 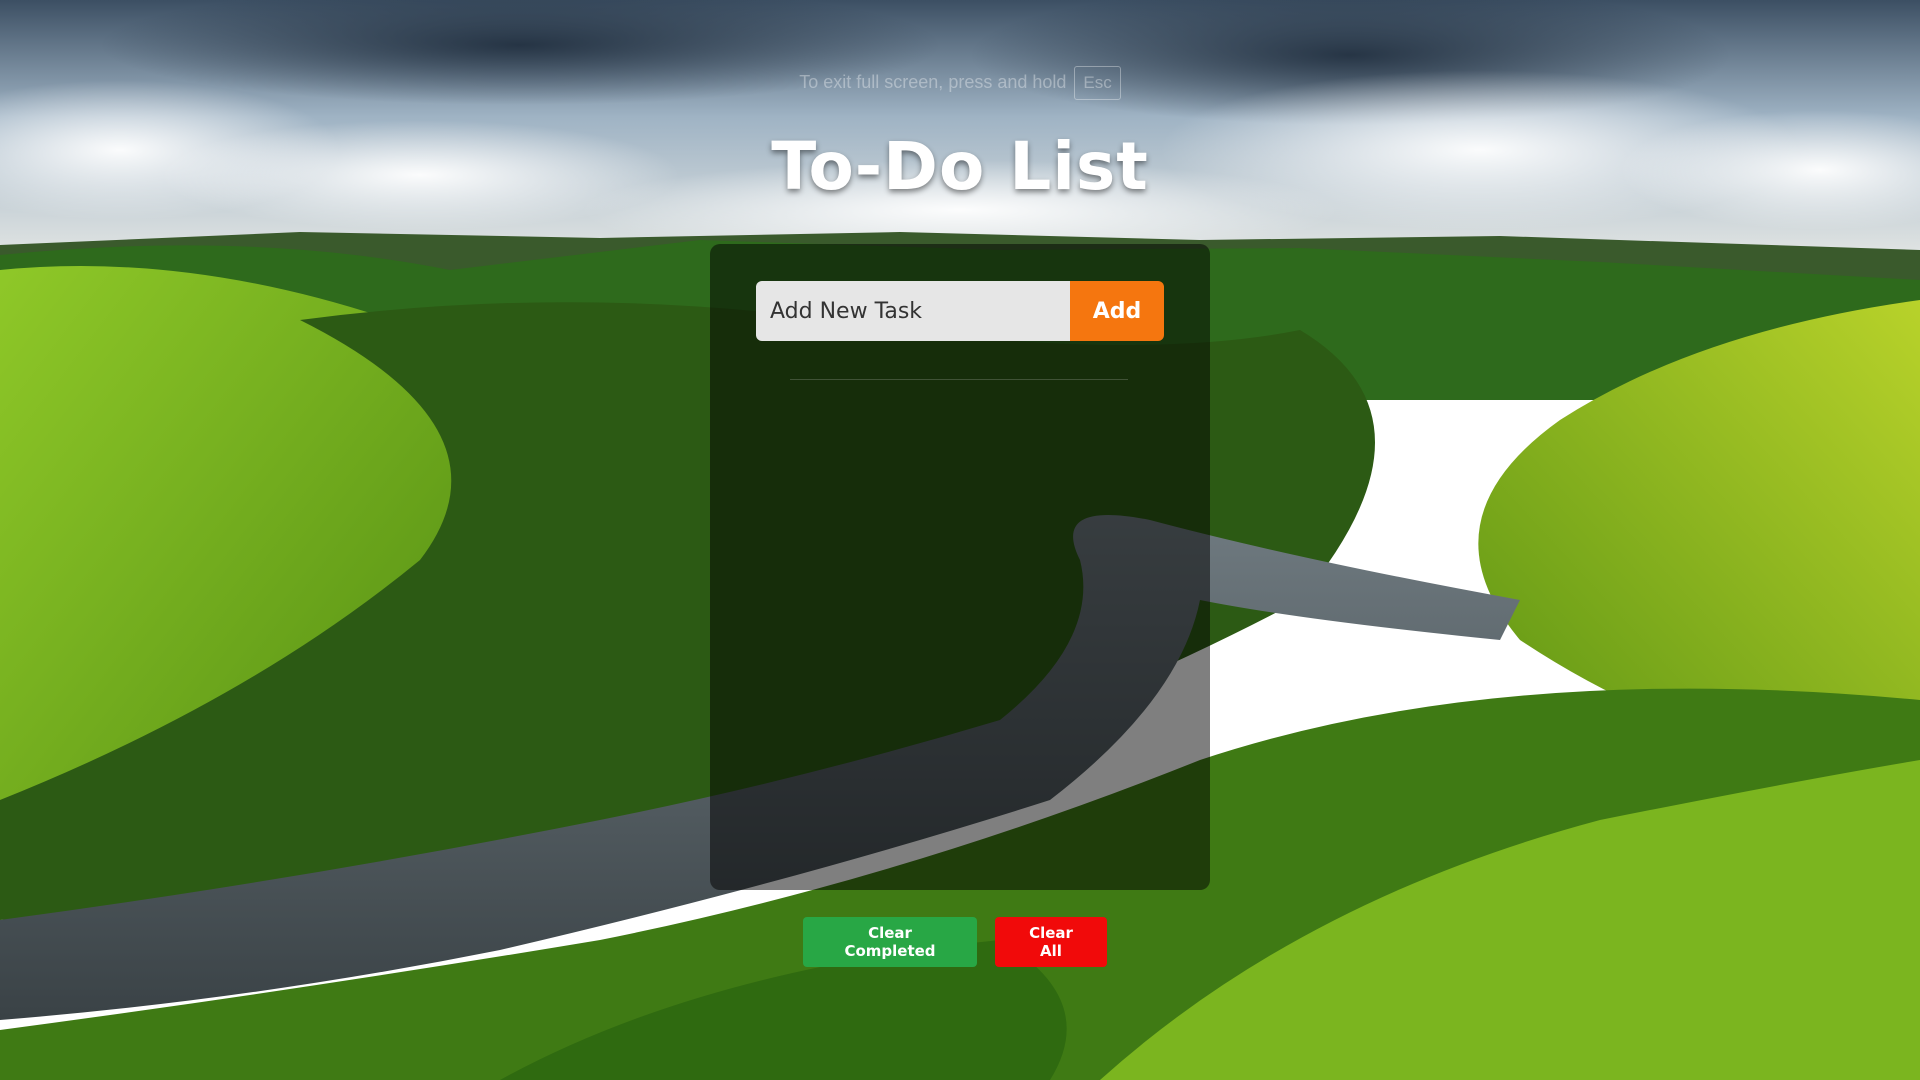 I want to click on clear-completed-button: Clear Completed, so click(x=890, y=942).